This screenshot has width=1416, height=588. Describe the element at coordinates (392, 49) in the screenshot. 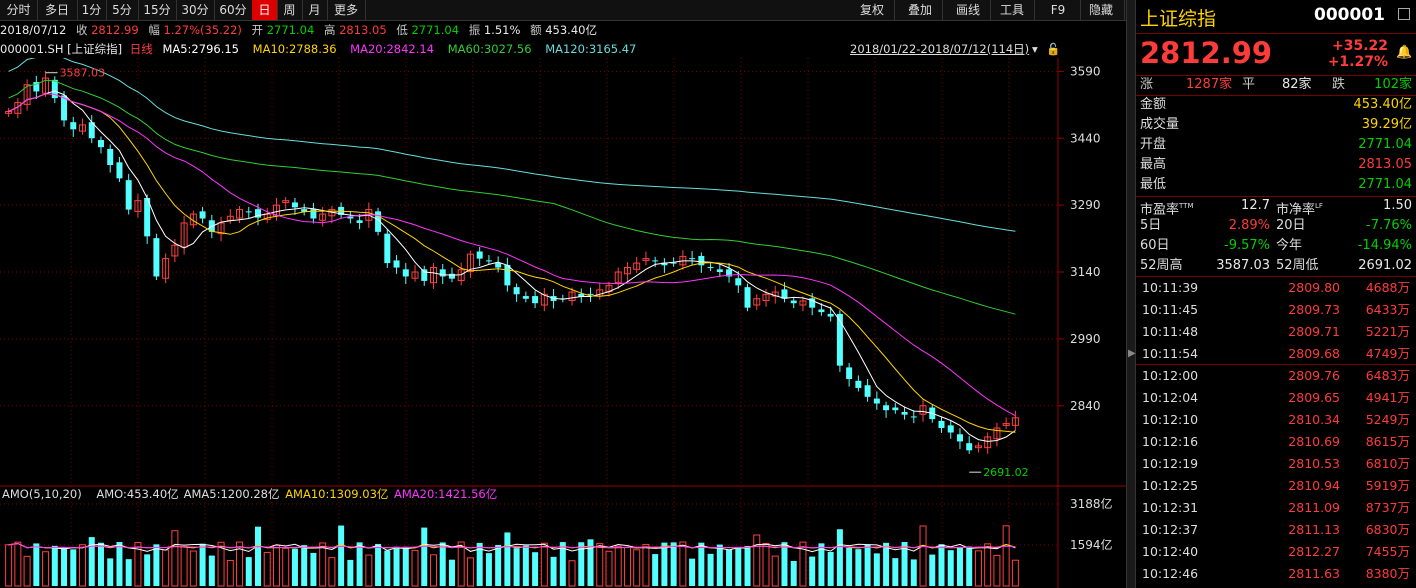

I see `ma20-value: MA20:2842.14` at that location.